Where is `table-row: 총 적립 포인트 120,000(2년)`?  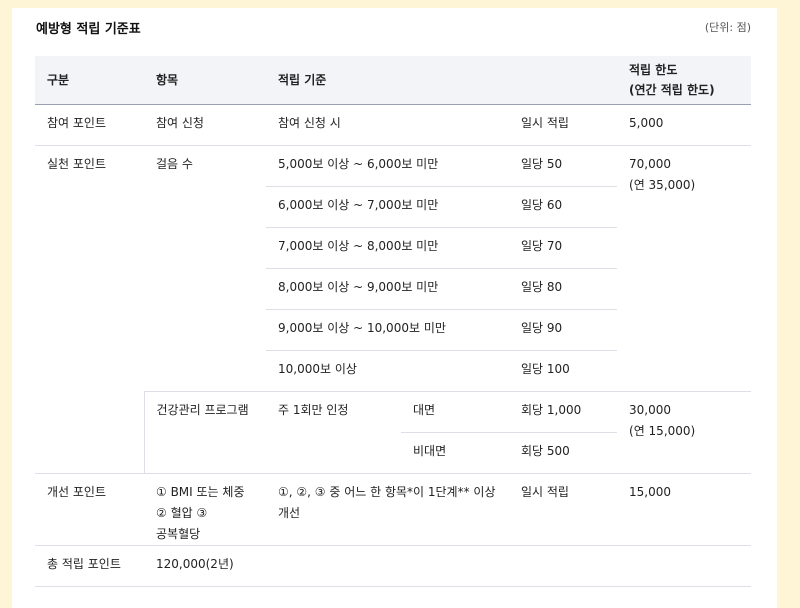
table-row: 총 적립 포인트 120,000(2년) is located at coordinates (393, 566).